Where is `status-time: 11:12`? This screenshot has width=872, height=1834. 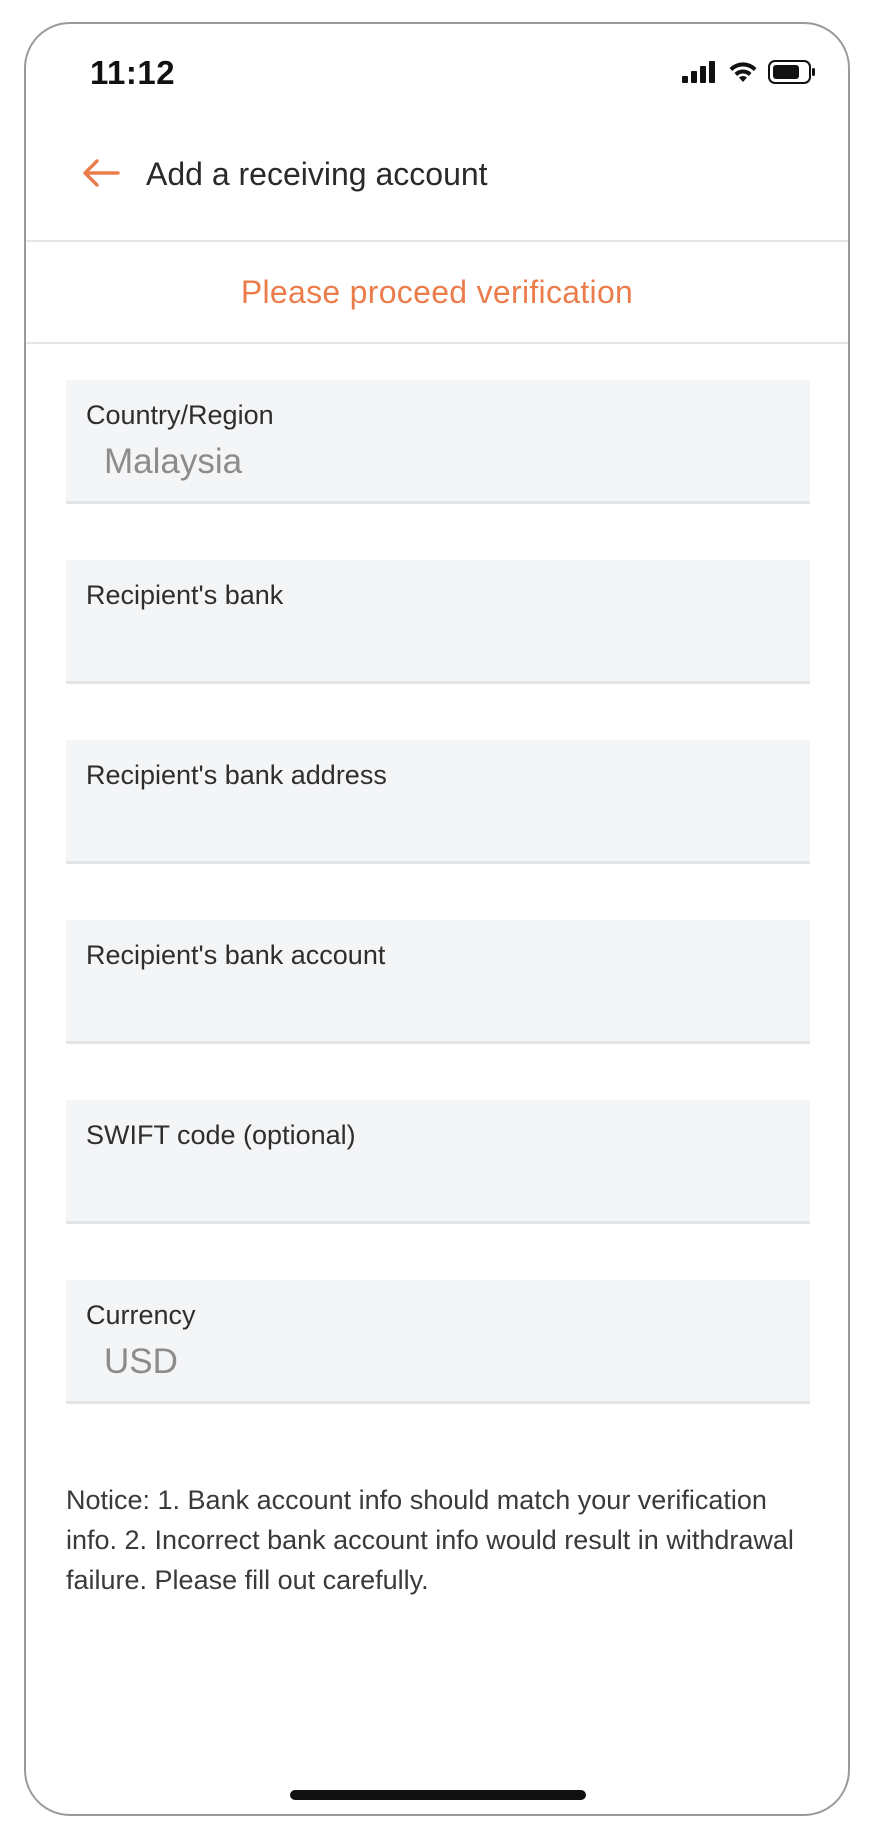 status-time: 11:12 is located at coordinates (133, 72).